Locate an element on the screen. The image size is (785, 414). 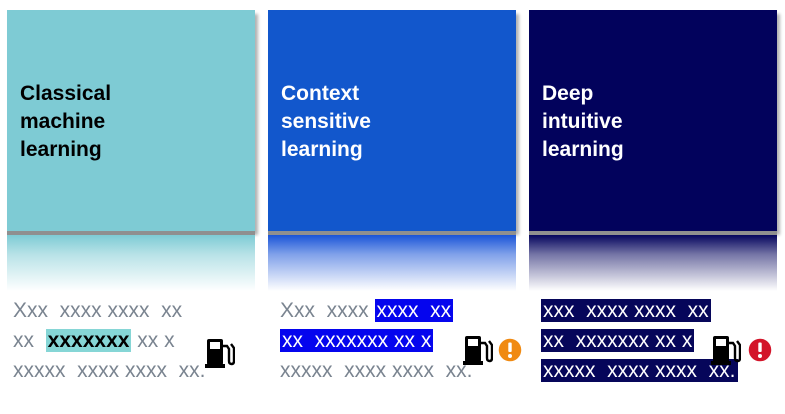
highlighted-text: xxxxx xxxx xxxx xx. is located at coordinates (639, 370).